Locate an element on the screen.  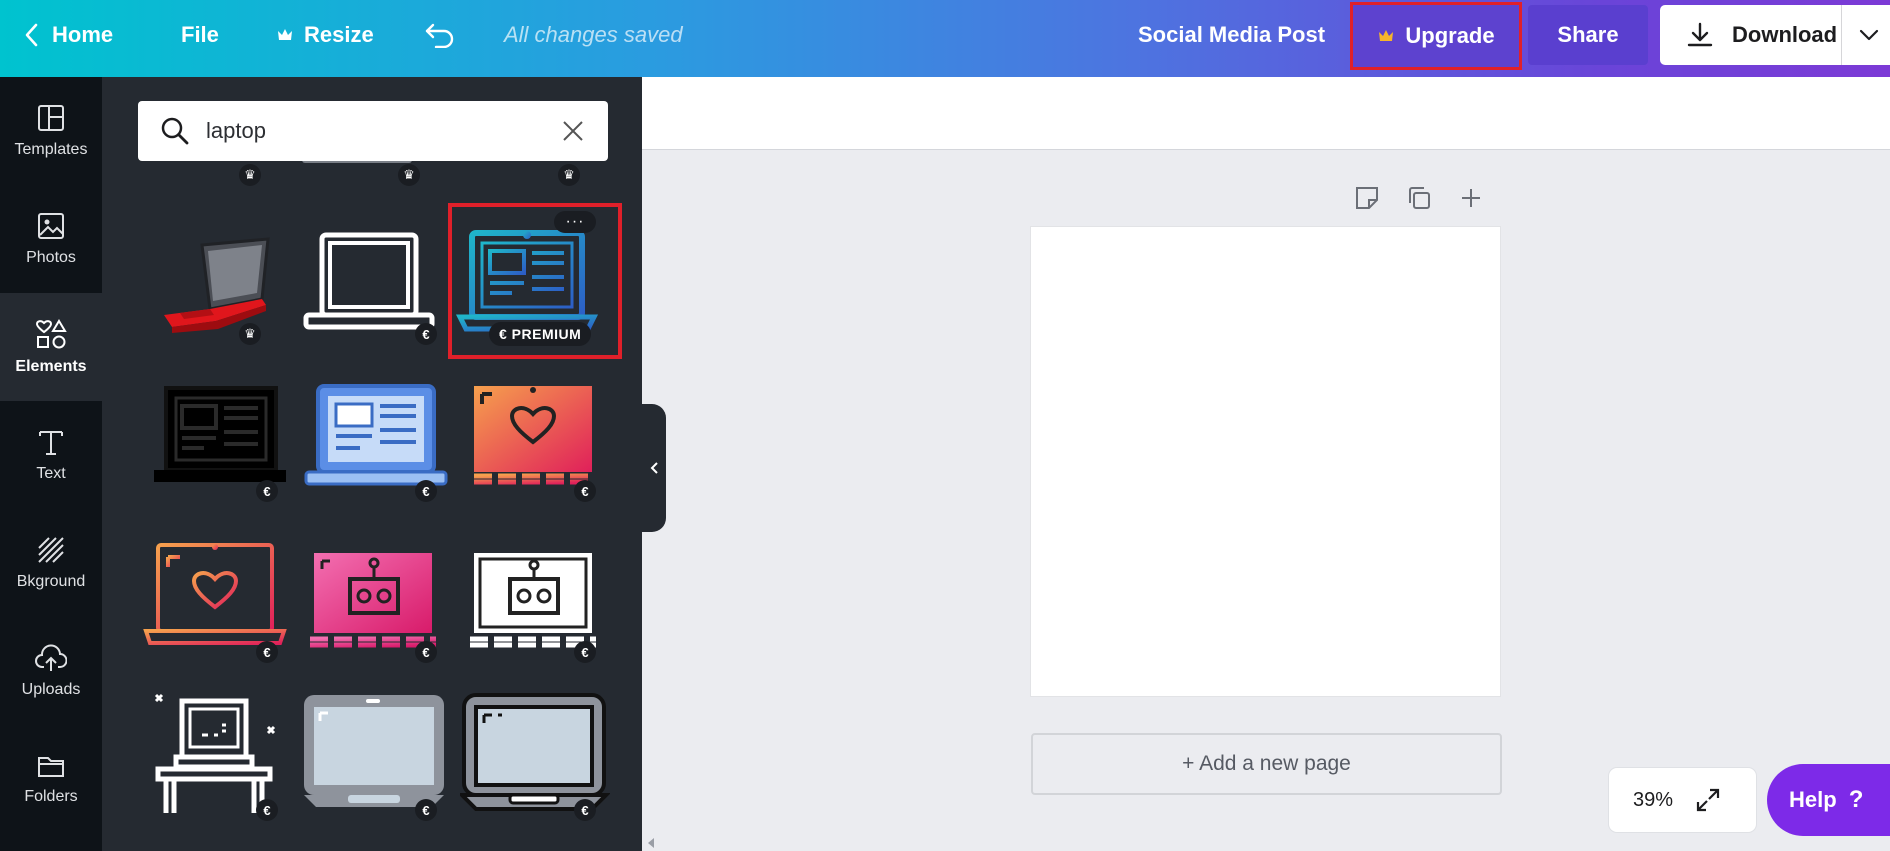
file-menu-button: File is located at coordinates (200, 35).